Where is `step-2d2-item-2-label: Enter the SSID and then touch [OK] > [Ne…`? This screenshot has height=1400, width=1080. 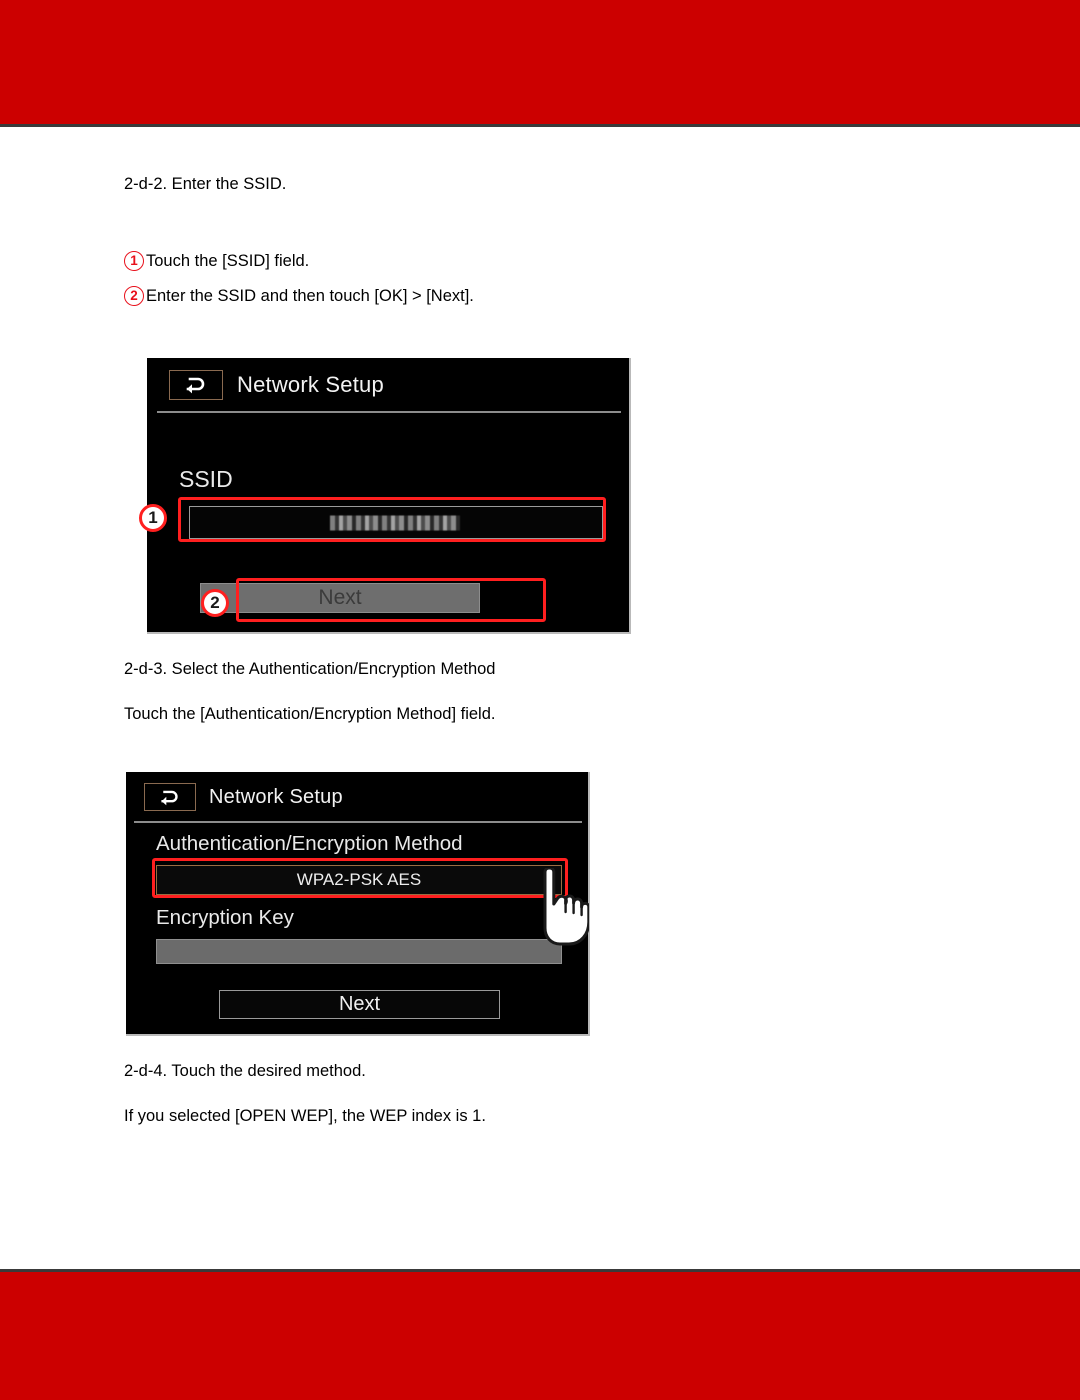
step-2d2-item-2-label: Enter the SSID and then touch [OK] > [Ne… is located at coordinates (310, 295).